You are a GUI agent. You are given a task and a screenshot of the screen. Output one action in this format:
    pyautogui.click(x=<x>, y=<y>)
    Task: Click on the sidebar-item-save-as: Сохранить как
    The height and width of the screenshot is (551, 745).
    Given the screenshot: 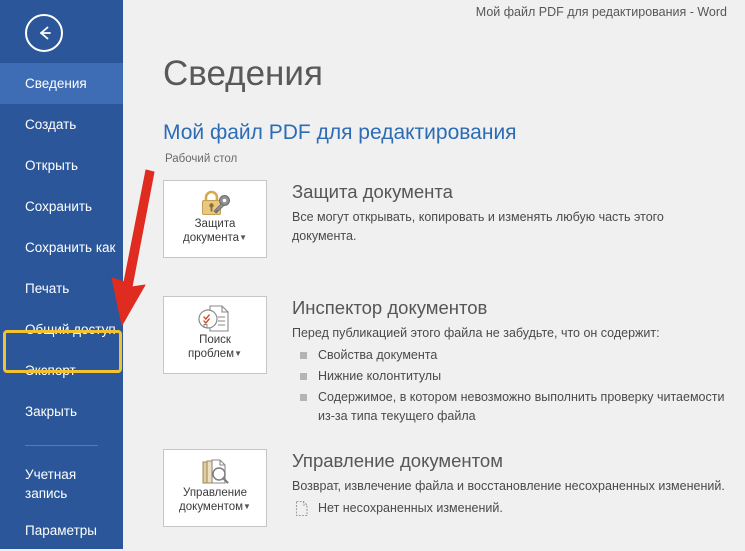 What is the action you would take?
    pyautogui.click(x=61, y=247)
    